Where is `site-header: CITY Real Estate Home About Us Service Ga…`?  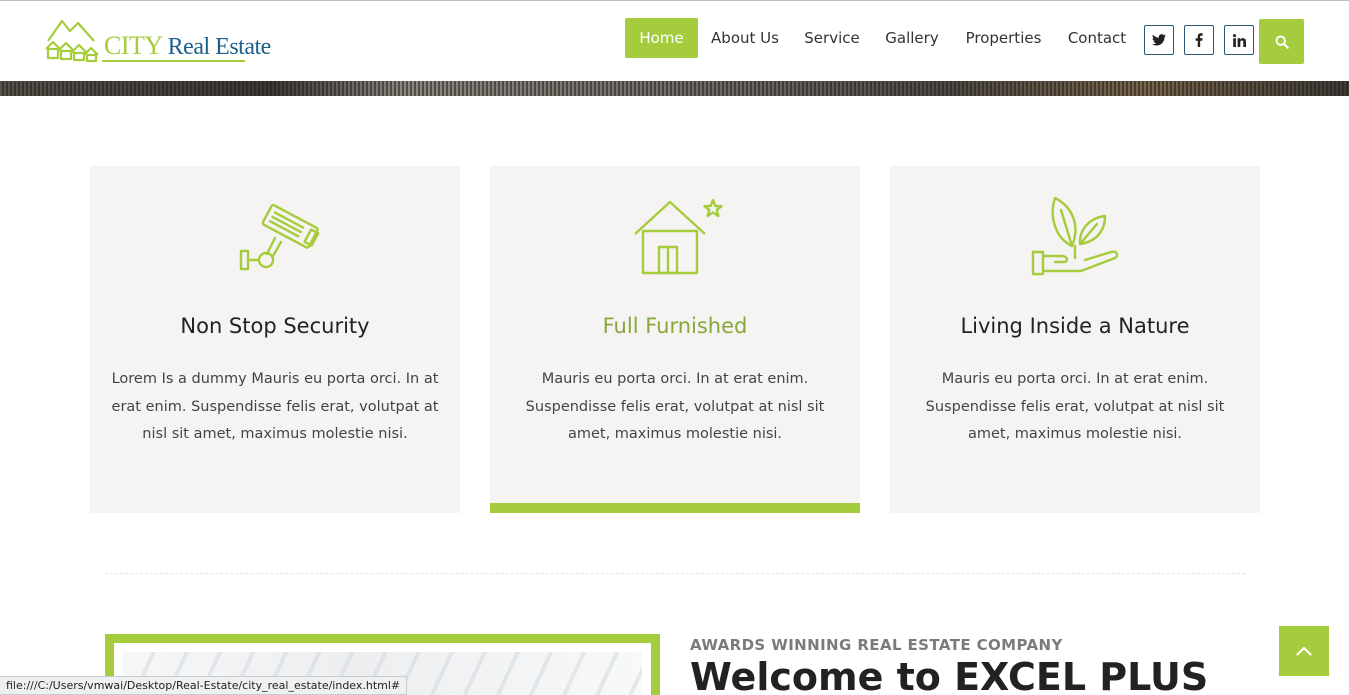
site-header: CITY Real Estate Home About Us Service Ga… is located at coordinates (674, 41).